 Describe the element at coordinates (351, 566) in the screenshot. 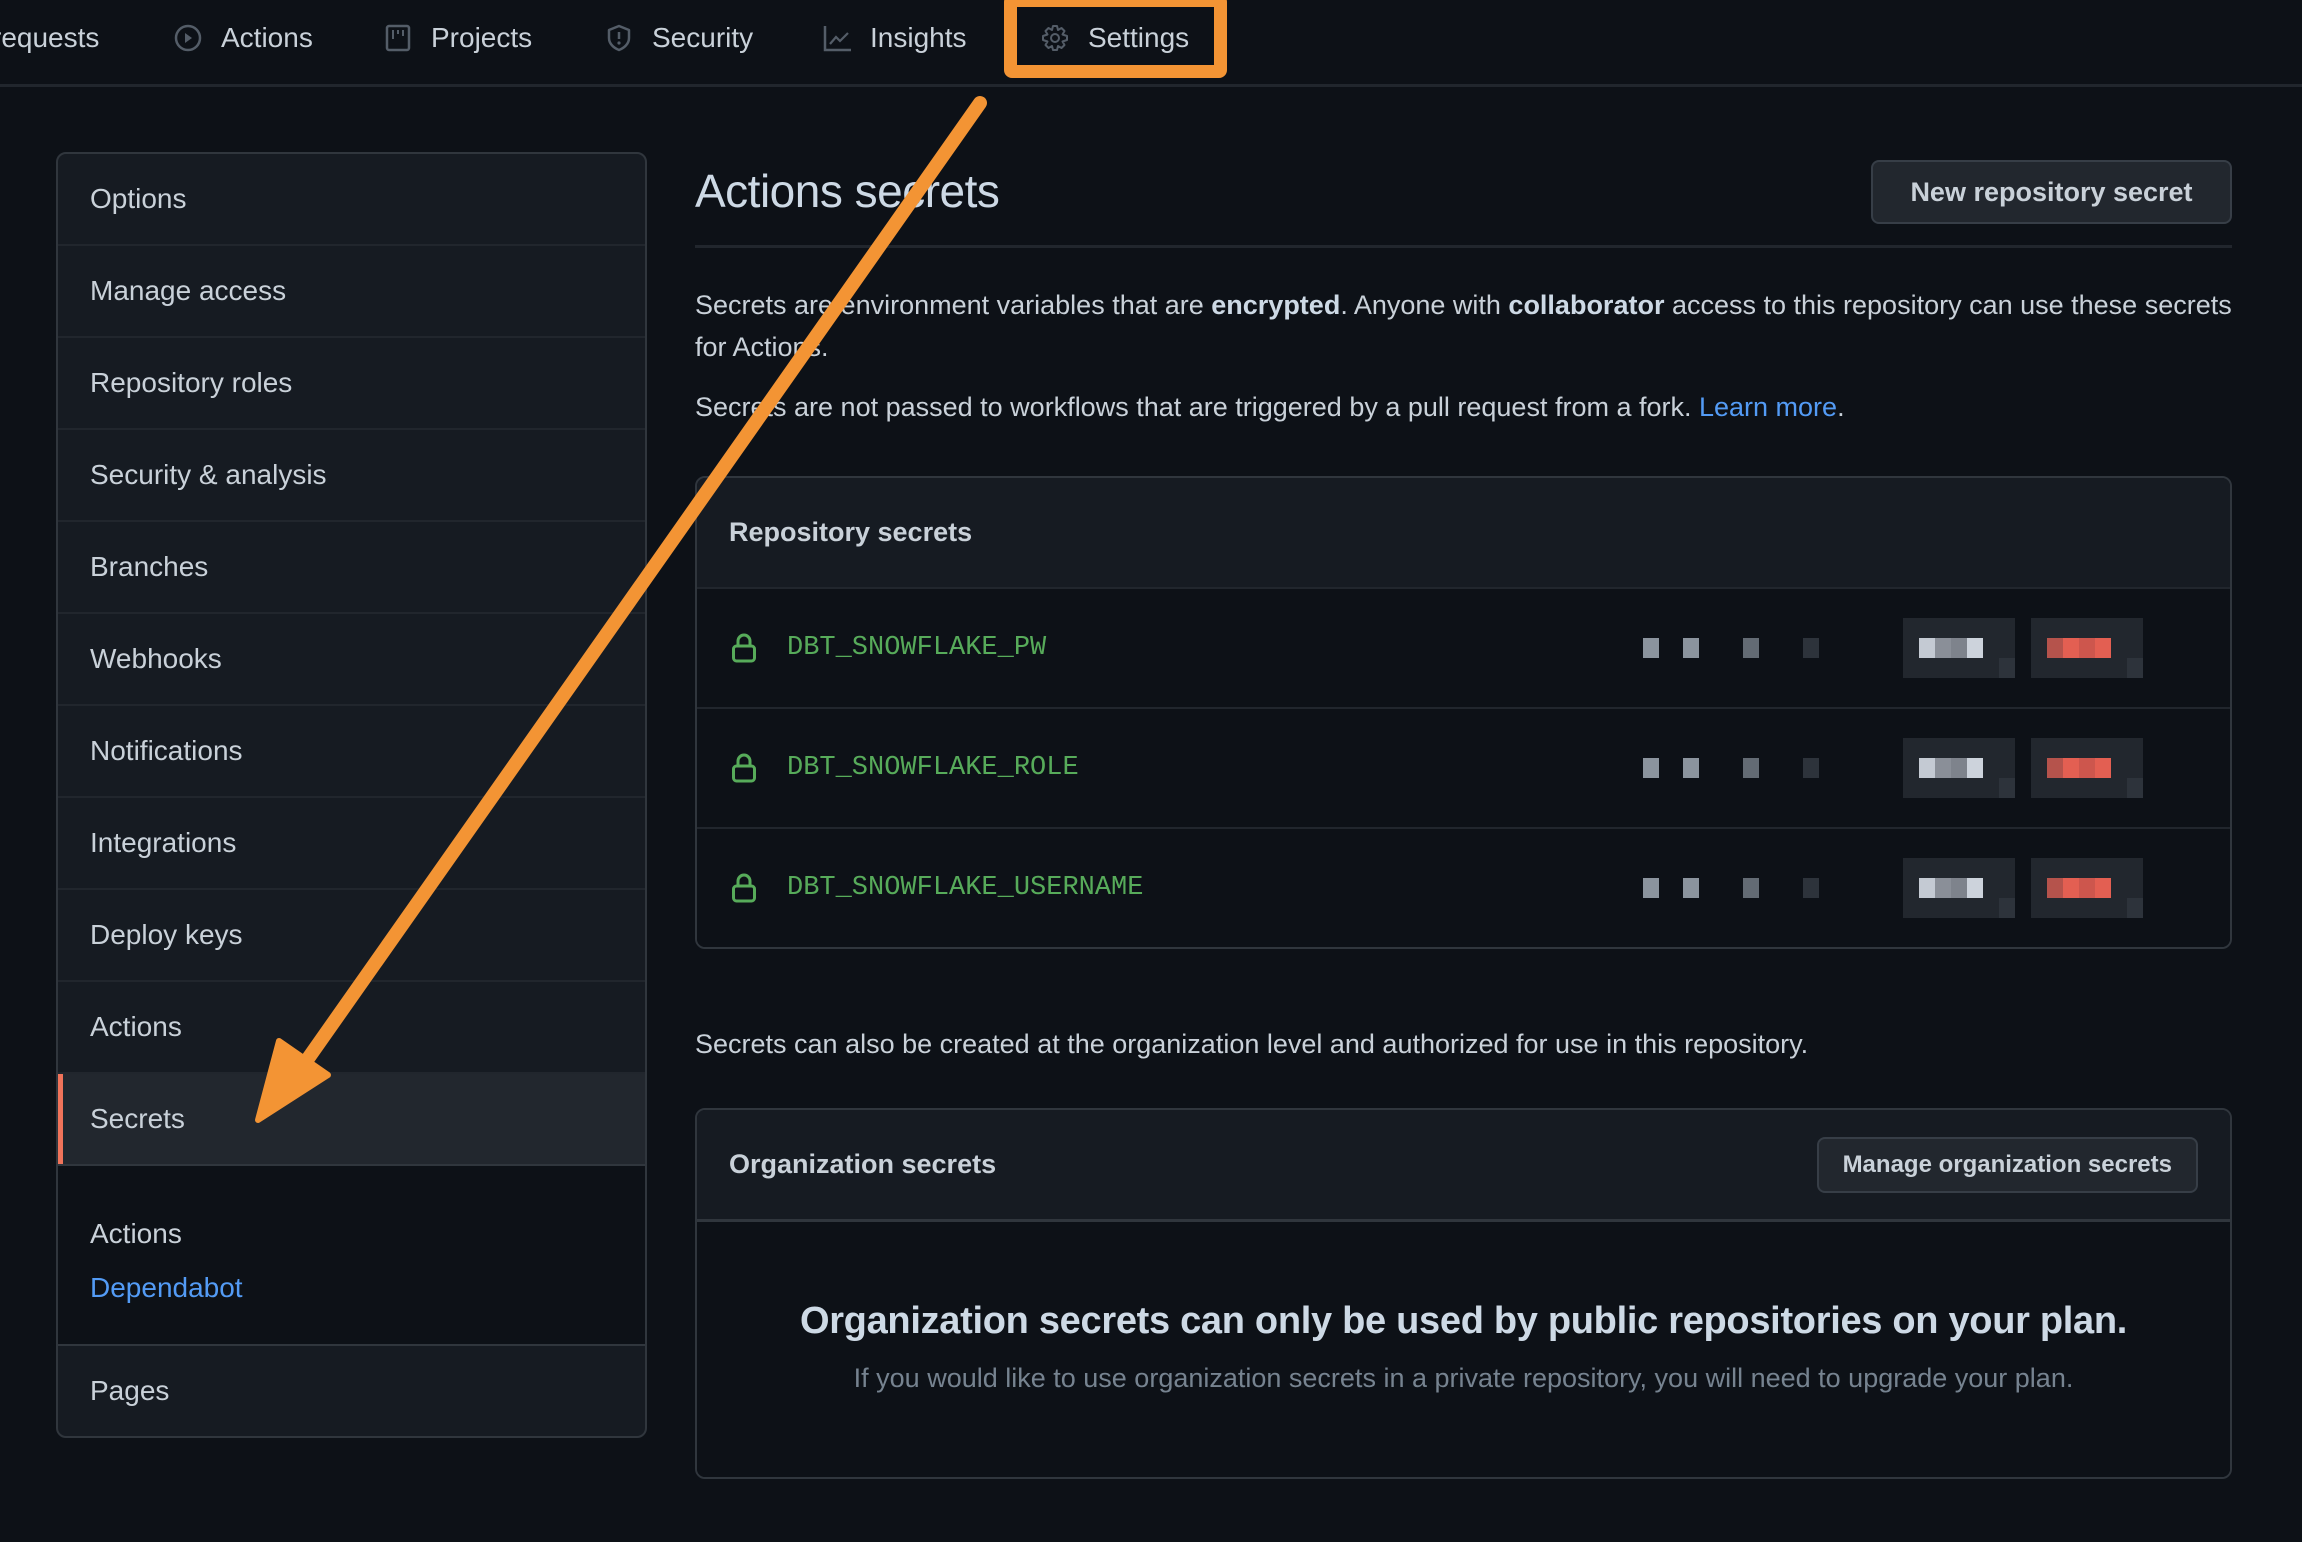

I see `sidebar-item-branches: Branches` at that location.